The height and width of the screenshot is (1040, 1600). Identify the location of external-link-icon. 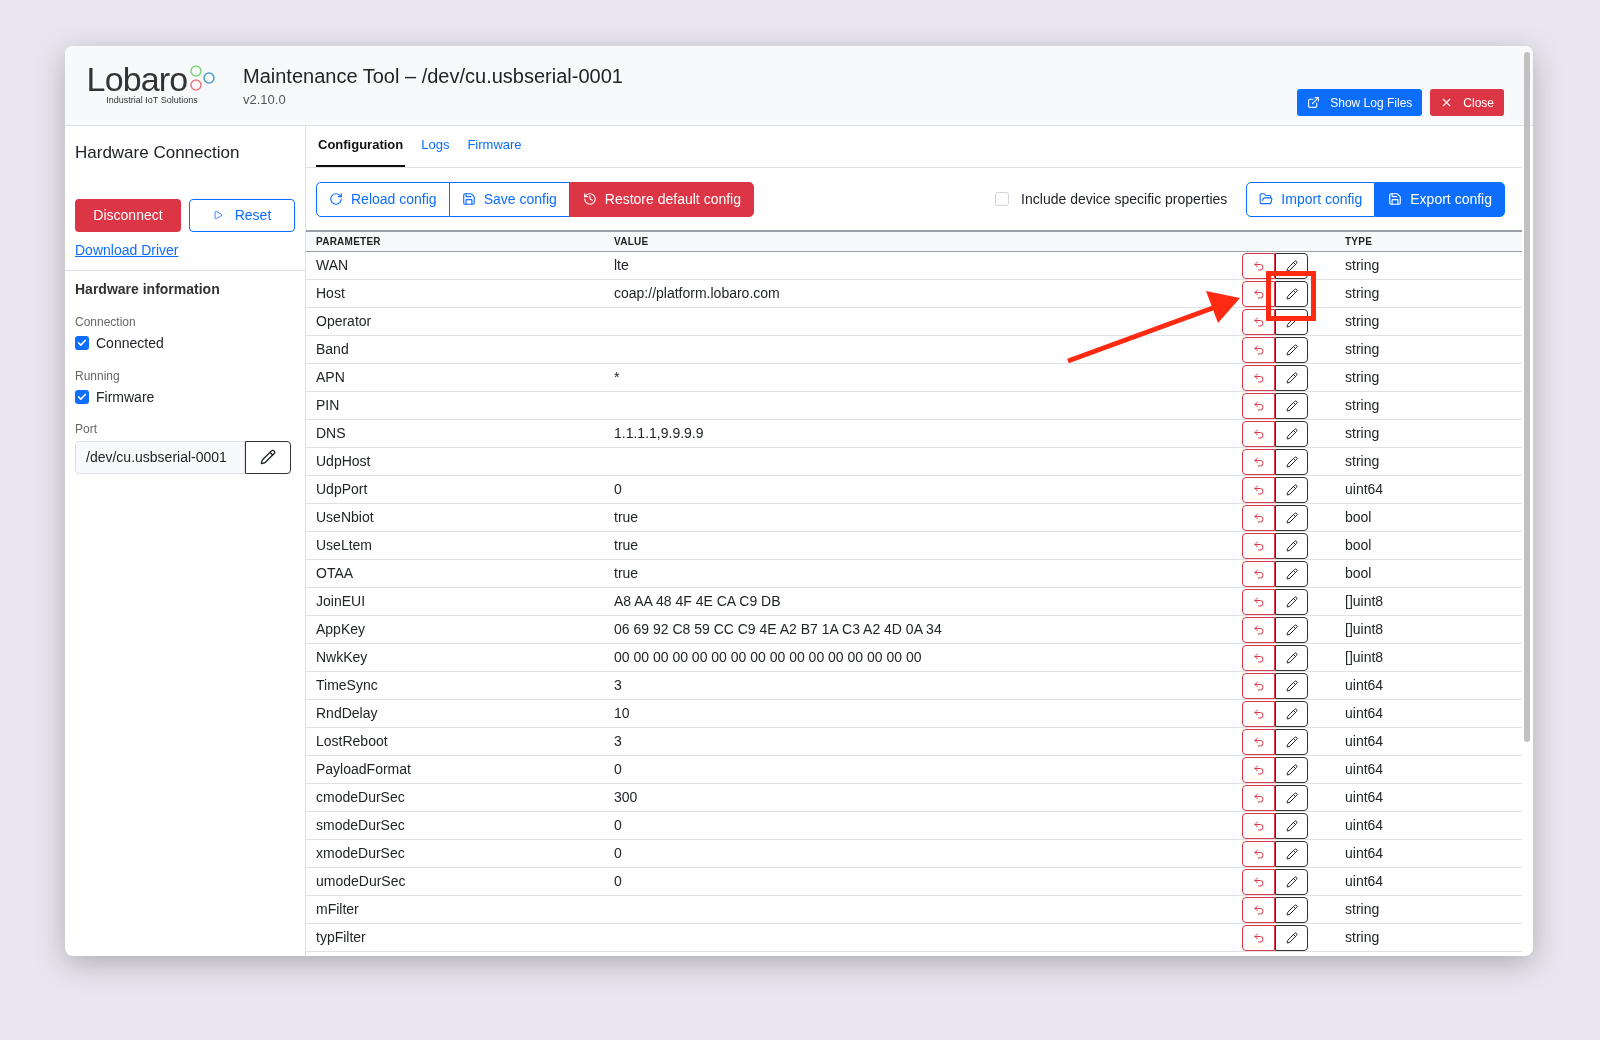
(1314, 102).